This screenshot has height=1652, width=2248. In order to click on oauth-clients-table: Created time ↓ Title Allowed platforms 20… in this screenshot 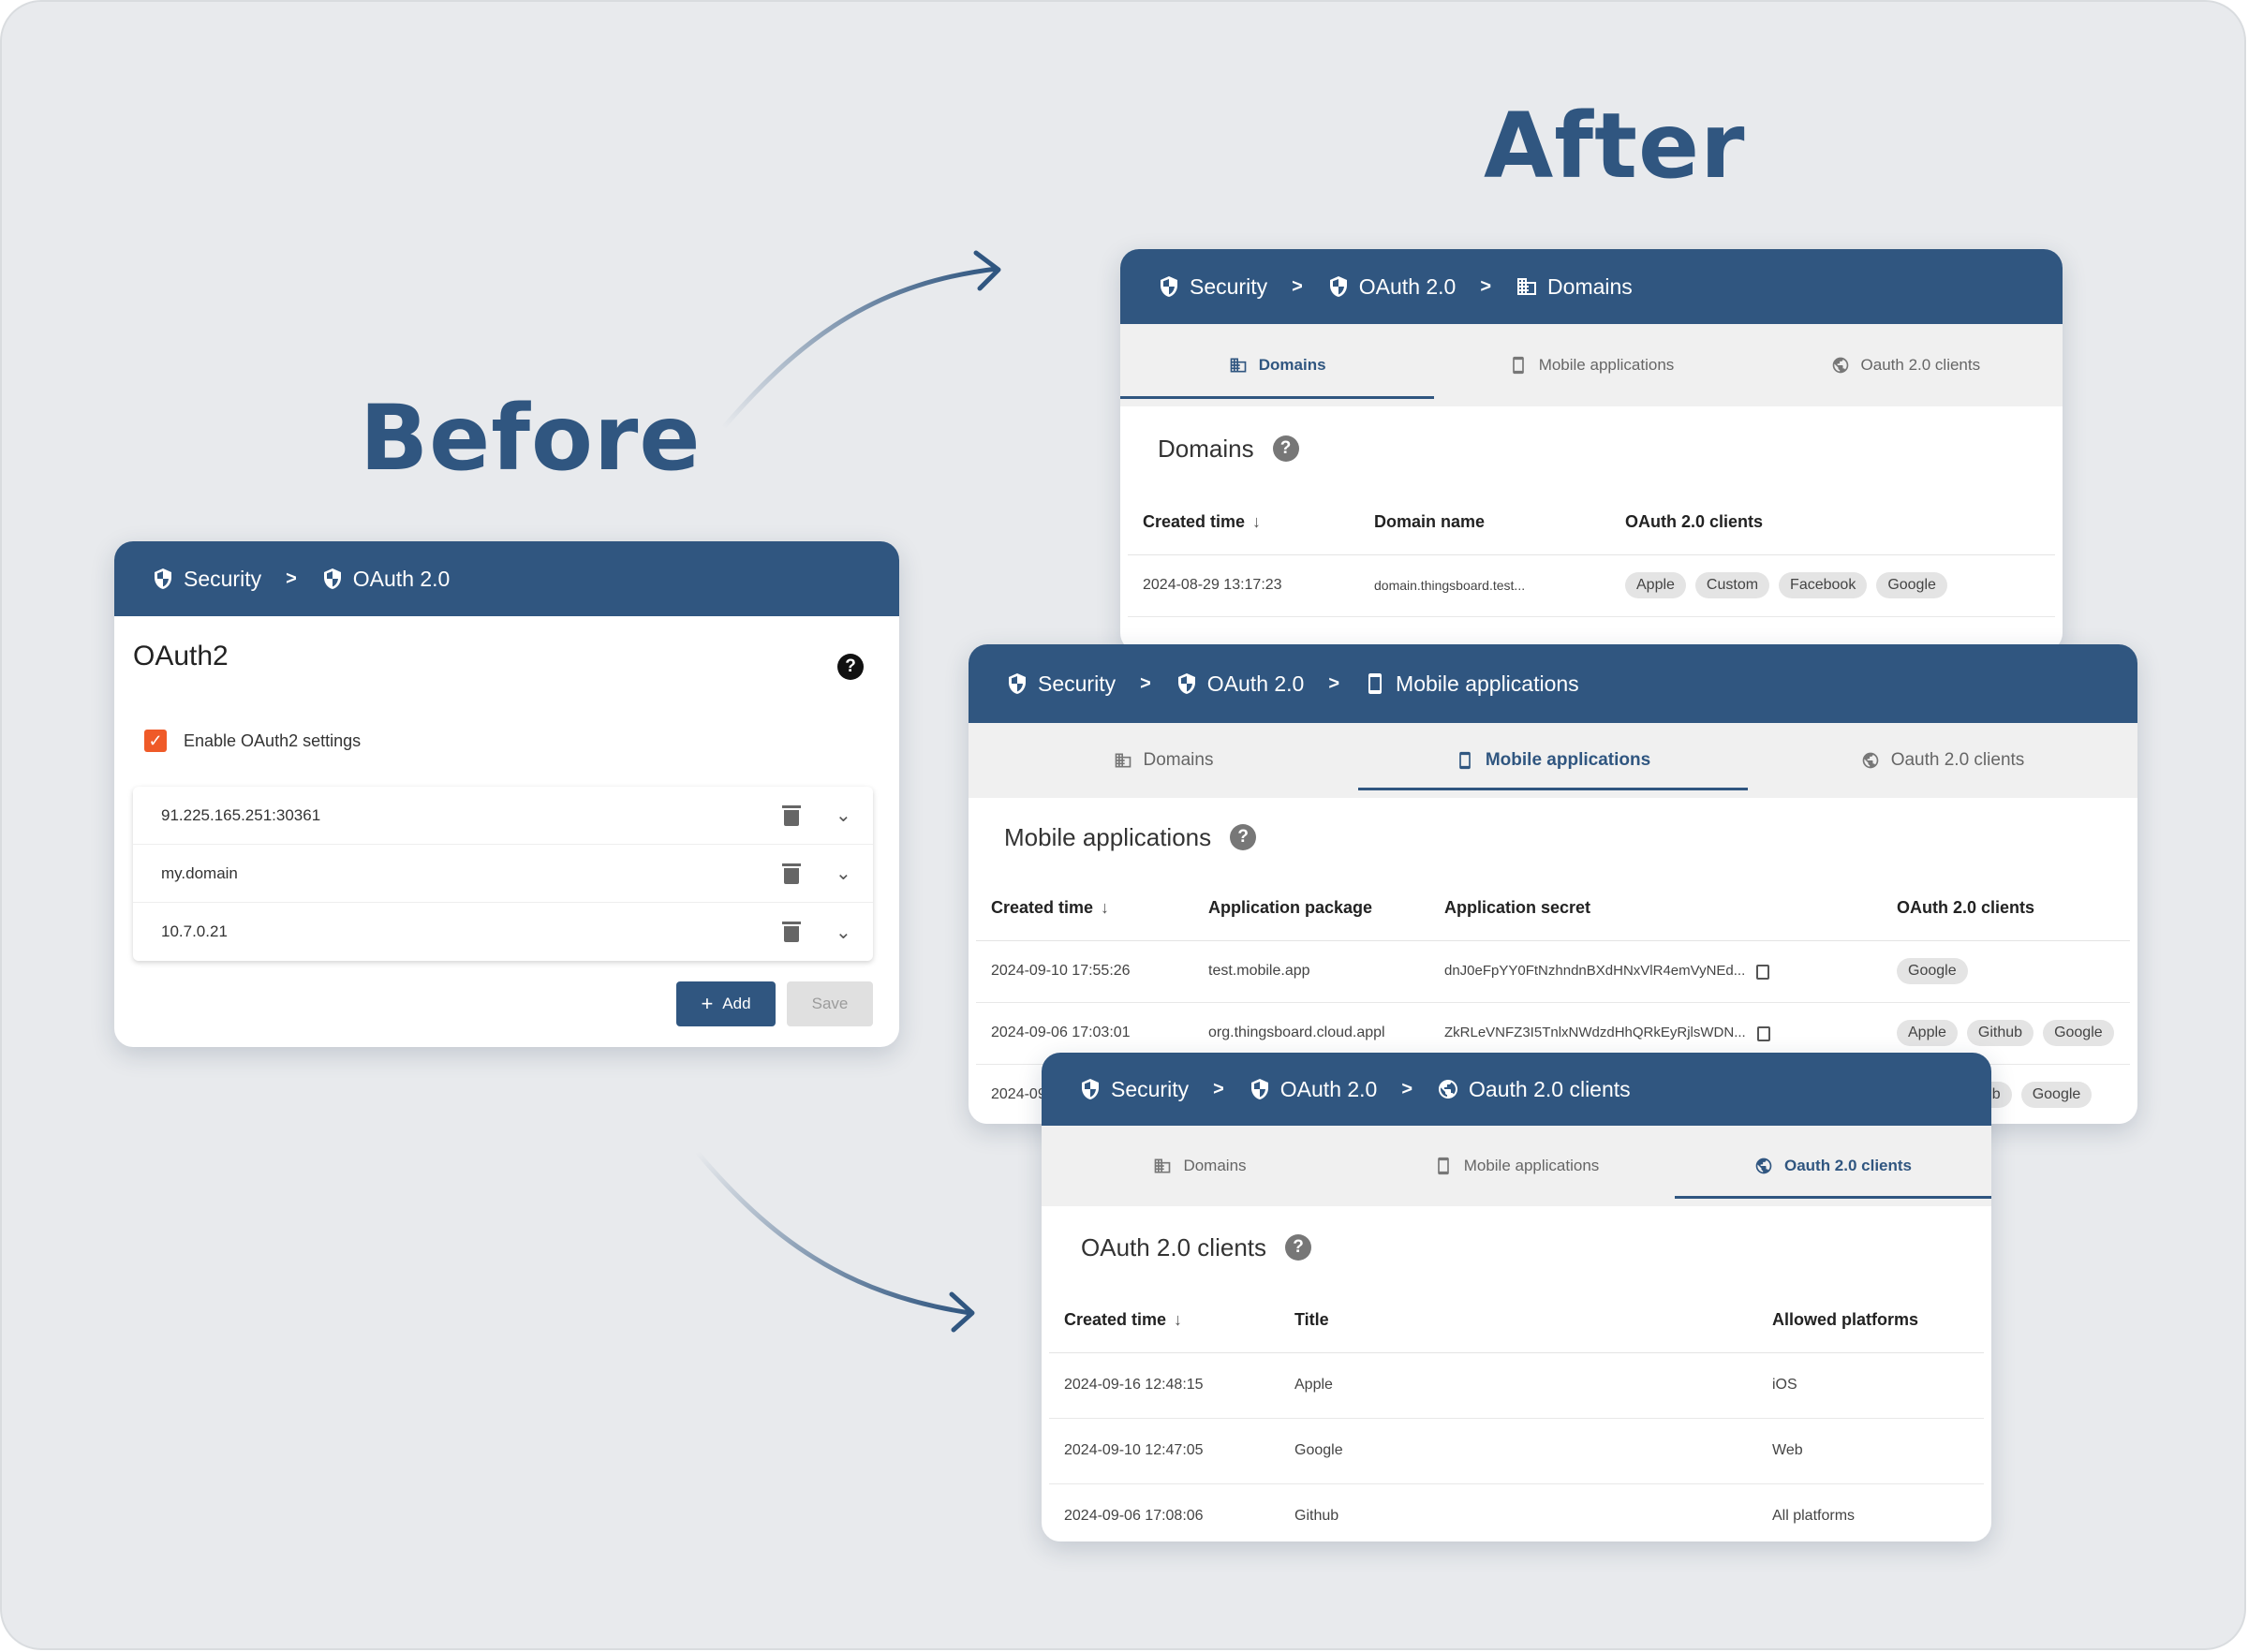, I will do `click(1516, 1415)`.